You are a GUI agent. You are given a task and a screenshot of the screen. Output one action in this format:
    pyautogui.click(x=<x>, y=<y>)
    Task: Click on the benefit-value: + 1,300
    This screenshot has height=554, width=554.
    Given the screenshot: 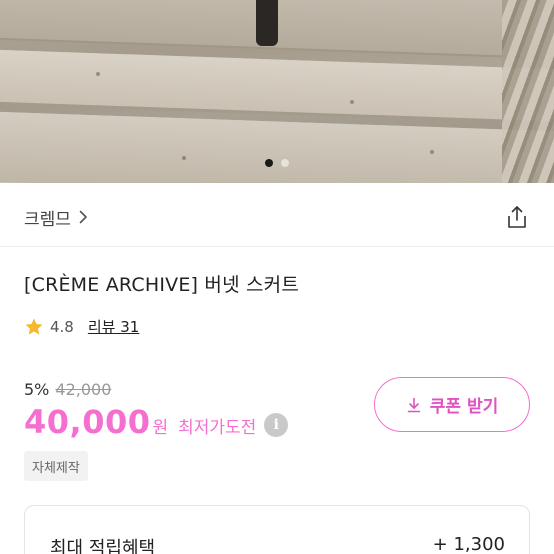 What is the action you would take?
    pyautogui.click(x=468, y=544)
    